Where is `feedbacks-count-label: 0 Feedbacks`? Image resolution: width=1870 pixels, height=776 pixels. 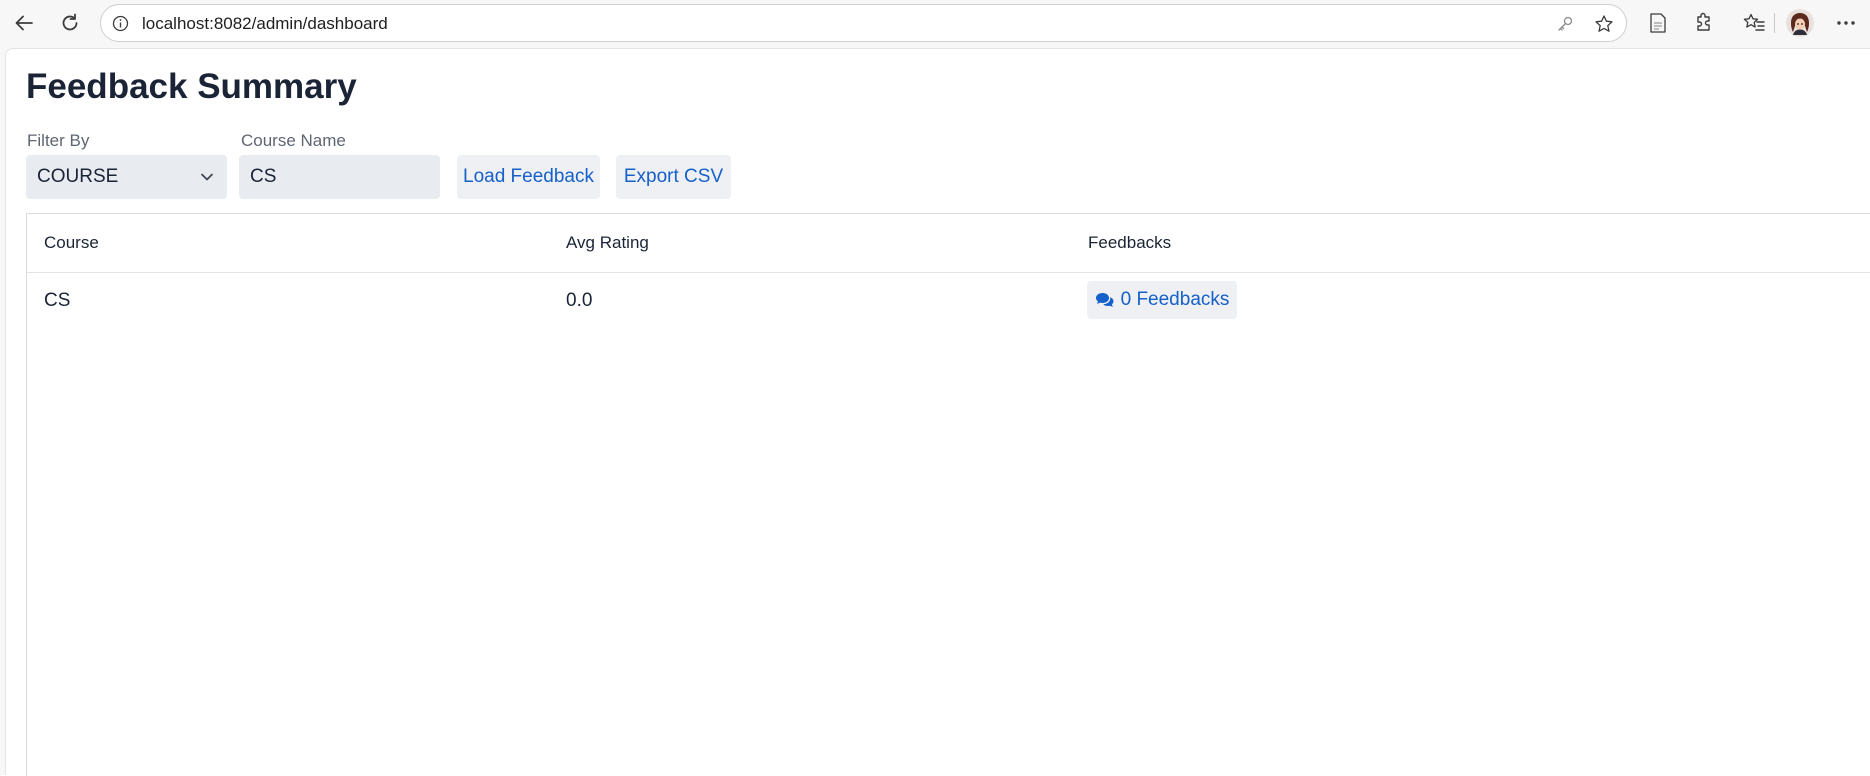
feedbacks-count-label: 0 Feedbacks is located at coordinates (1175, 299).